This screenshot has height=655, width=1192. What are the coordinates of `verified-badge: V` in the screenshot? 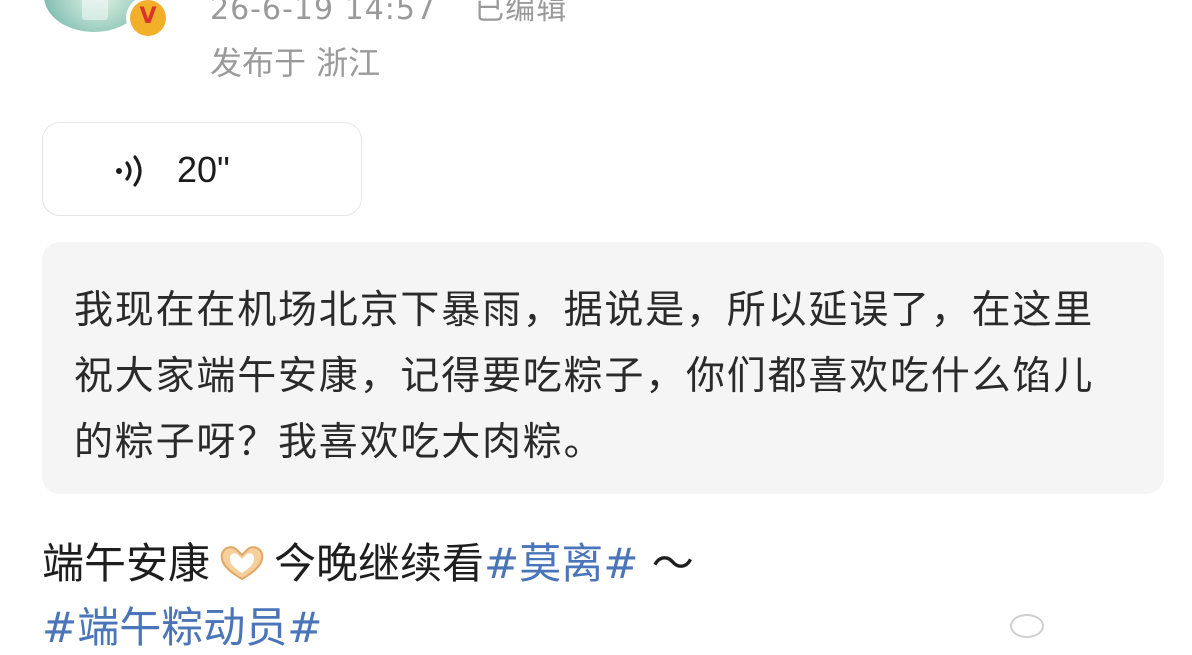 It's located at (148, 20).